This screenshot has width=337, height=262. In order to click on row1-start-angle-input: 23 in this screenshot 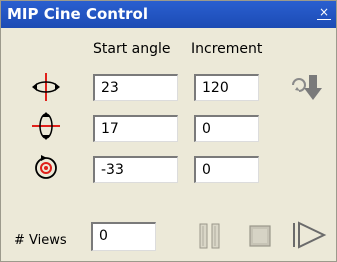, I will do `click(135, 87)`.